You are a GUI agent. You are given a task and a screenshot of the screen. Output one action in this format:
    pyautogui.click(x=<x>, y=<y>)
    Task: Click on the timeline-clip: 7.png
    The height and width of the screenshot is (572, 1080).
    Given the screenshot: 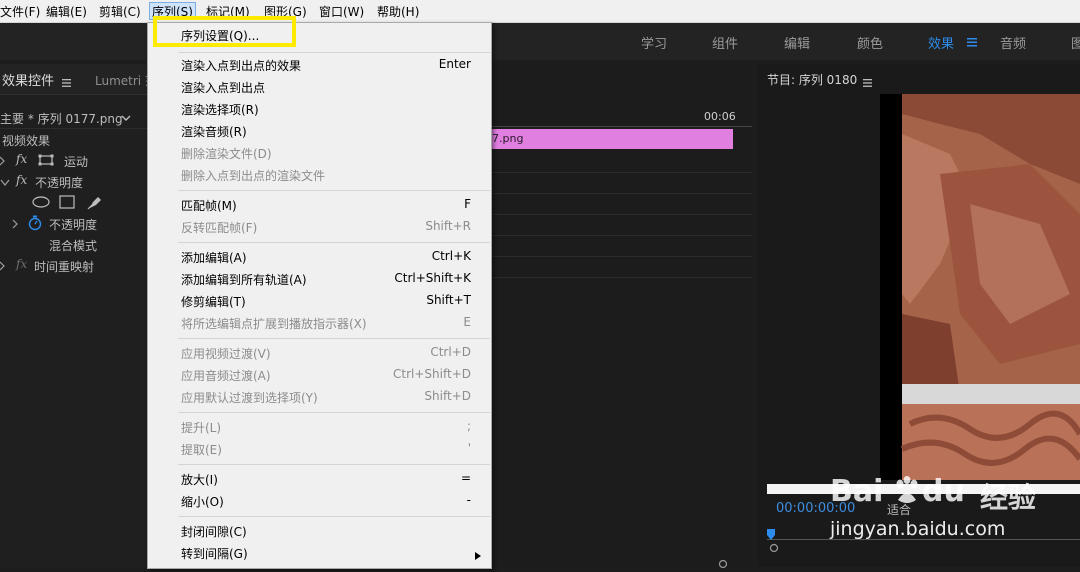 What is the action you would take?
    pyautogui.click(x=611, y=139)
    